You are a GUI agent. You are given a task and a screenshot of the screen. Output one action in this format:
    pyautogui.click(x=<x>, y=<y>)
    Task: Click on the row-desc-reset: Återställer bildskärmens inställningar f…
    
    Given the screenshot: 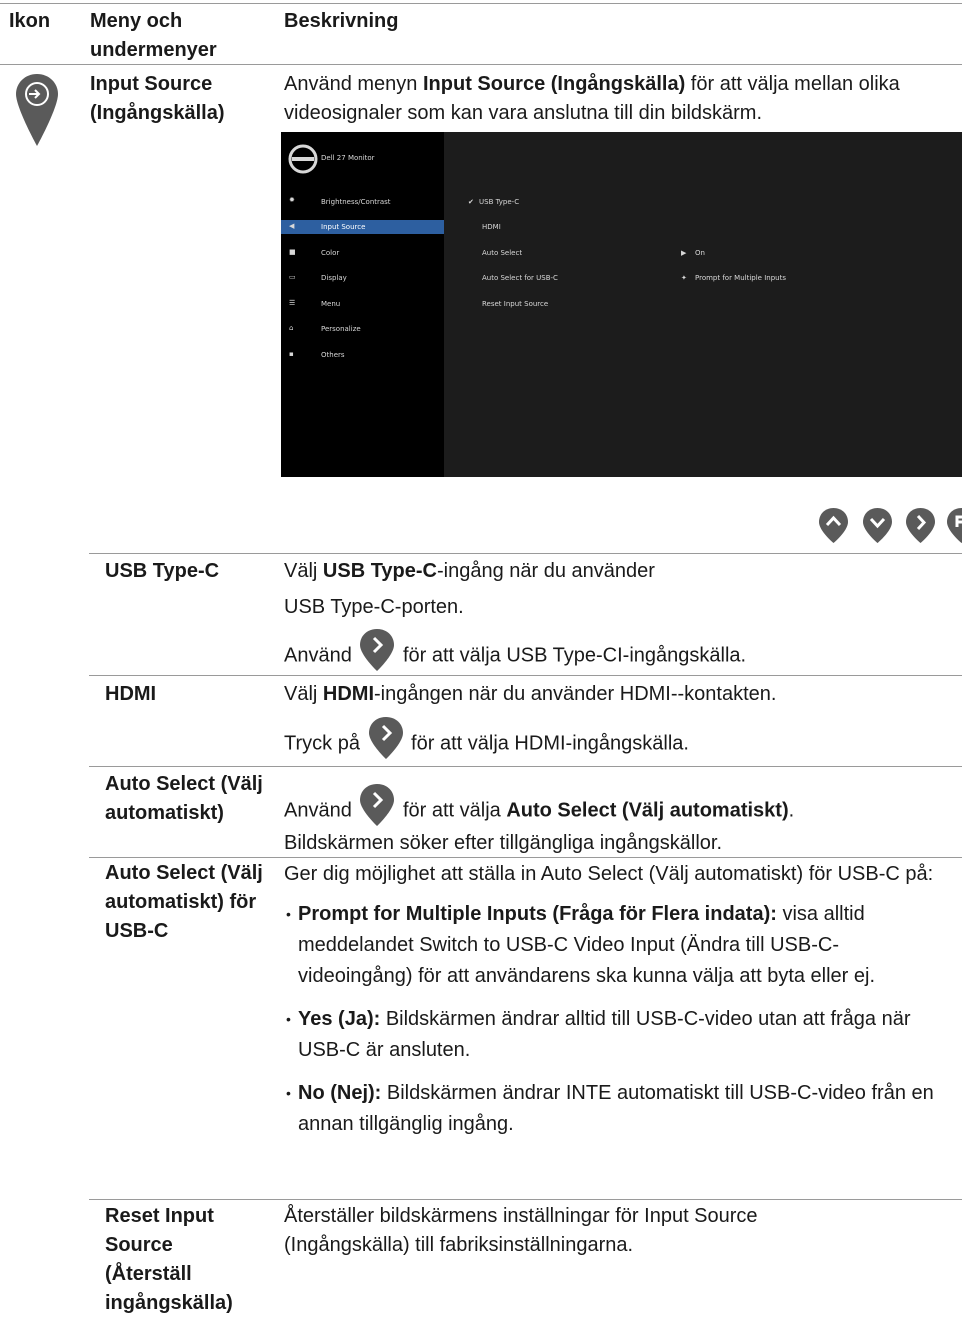 What is the action you would take?
    pyautogui.click(x=521, y=1230)
    